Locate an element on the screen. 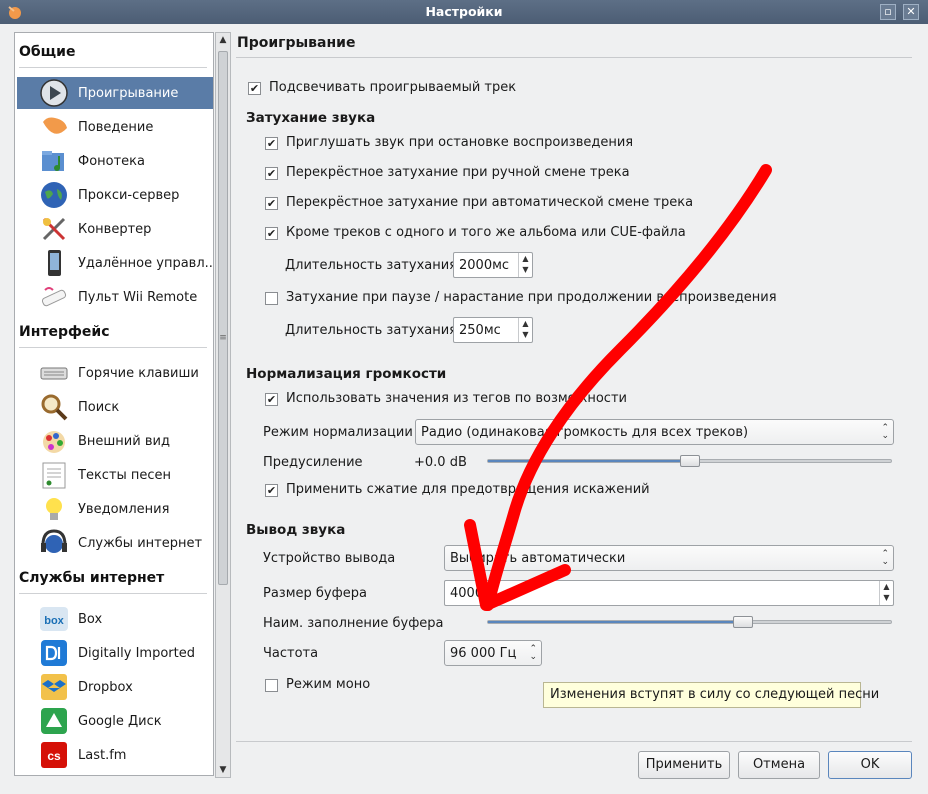 The width and height of the screenshot is (928, 794). sidebar-item-label: Digitally Imported is located at coordinates (136, 653).